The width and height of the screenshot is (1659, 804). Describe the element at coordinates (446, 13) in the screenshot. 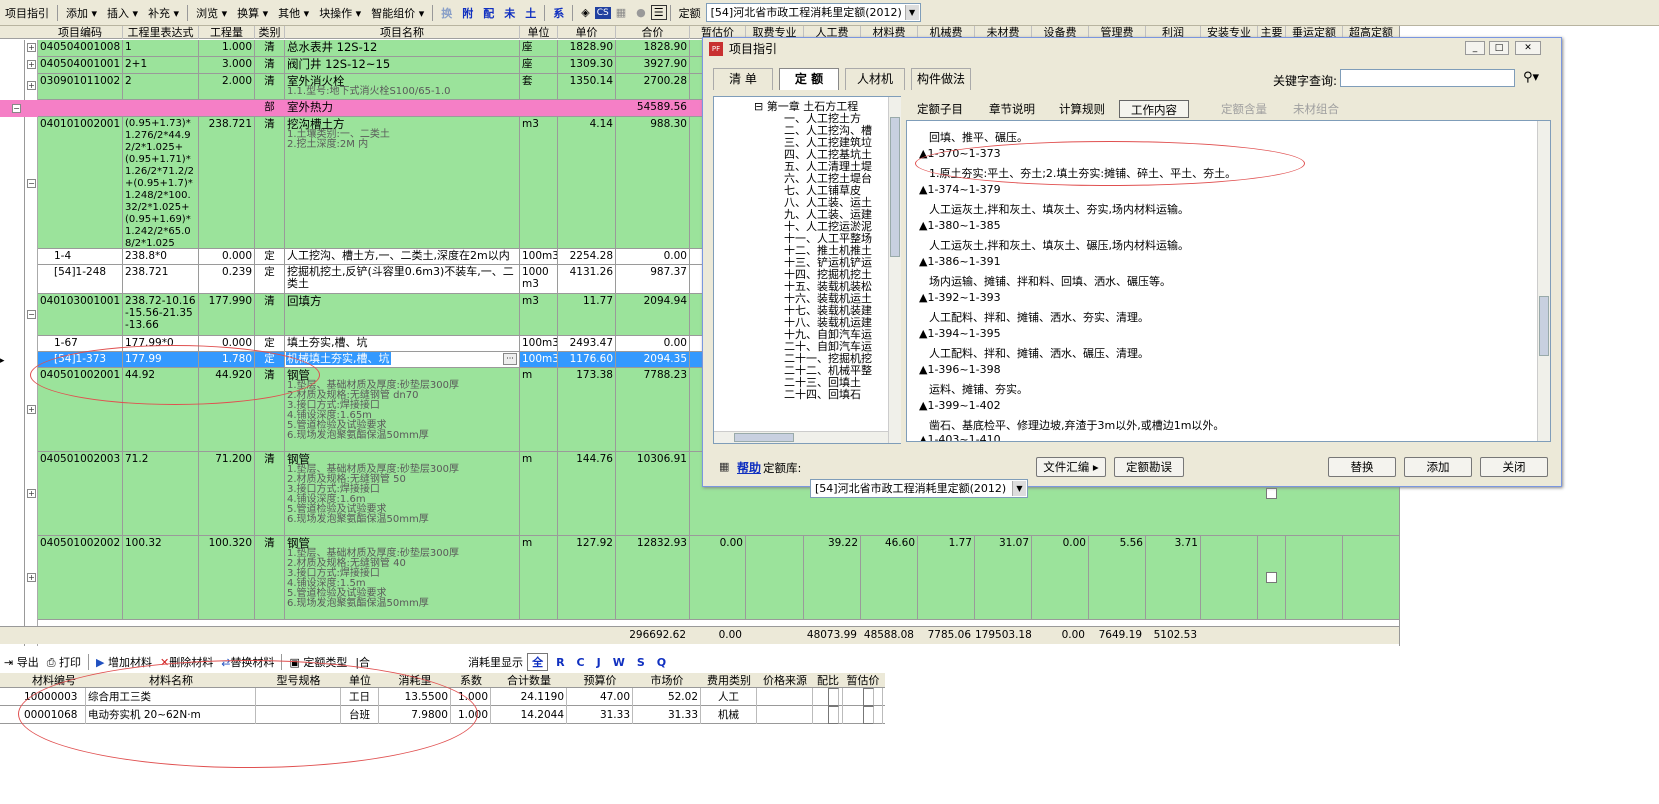

I see `toolbar-mini-replace: 换` at that location.